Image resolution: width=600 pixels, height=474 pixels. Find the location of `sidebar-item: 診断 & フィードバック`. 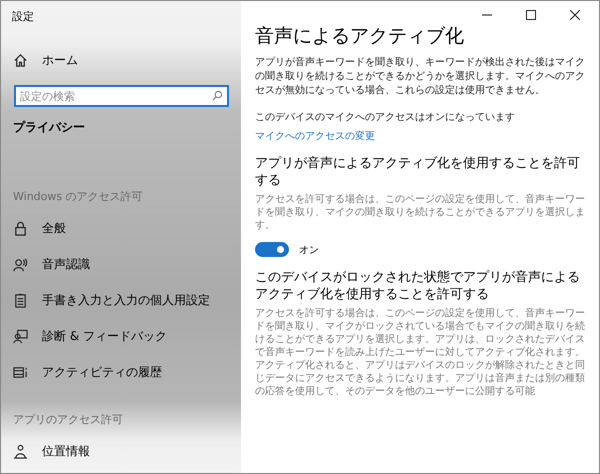

sidebar-item: 診断 & フィードバック is located at coordinates (121, 336).